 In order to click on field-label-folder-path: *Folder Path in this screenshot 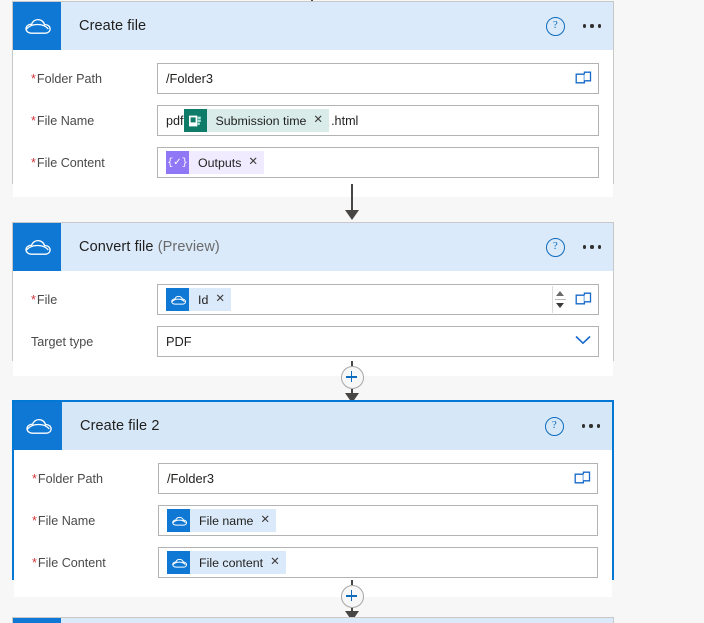, I will do `click(92, 79)`.